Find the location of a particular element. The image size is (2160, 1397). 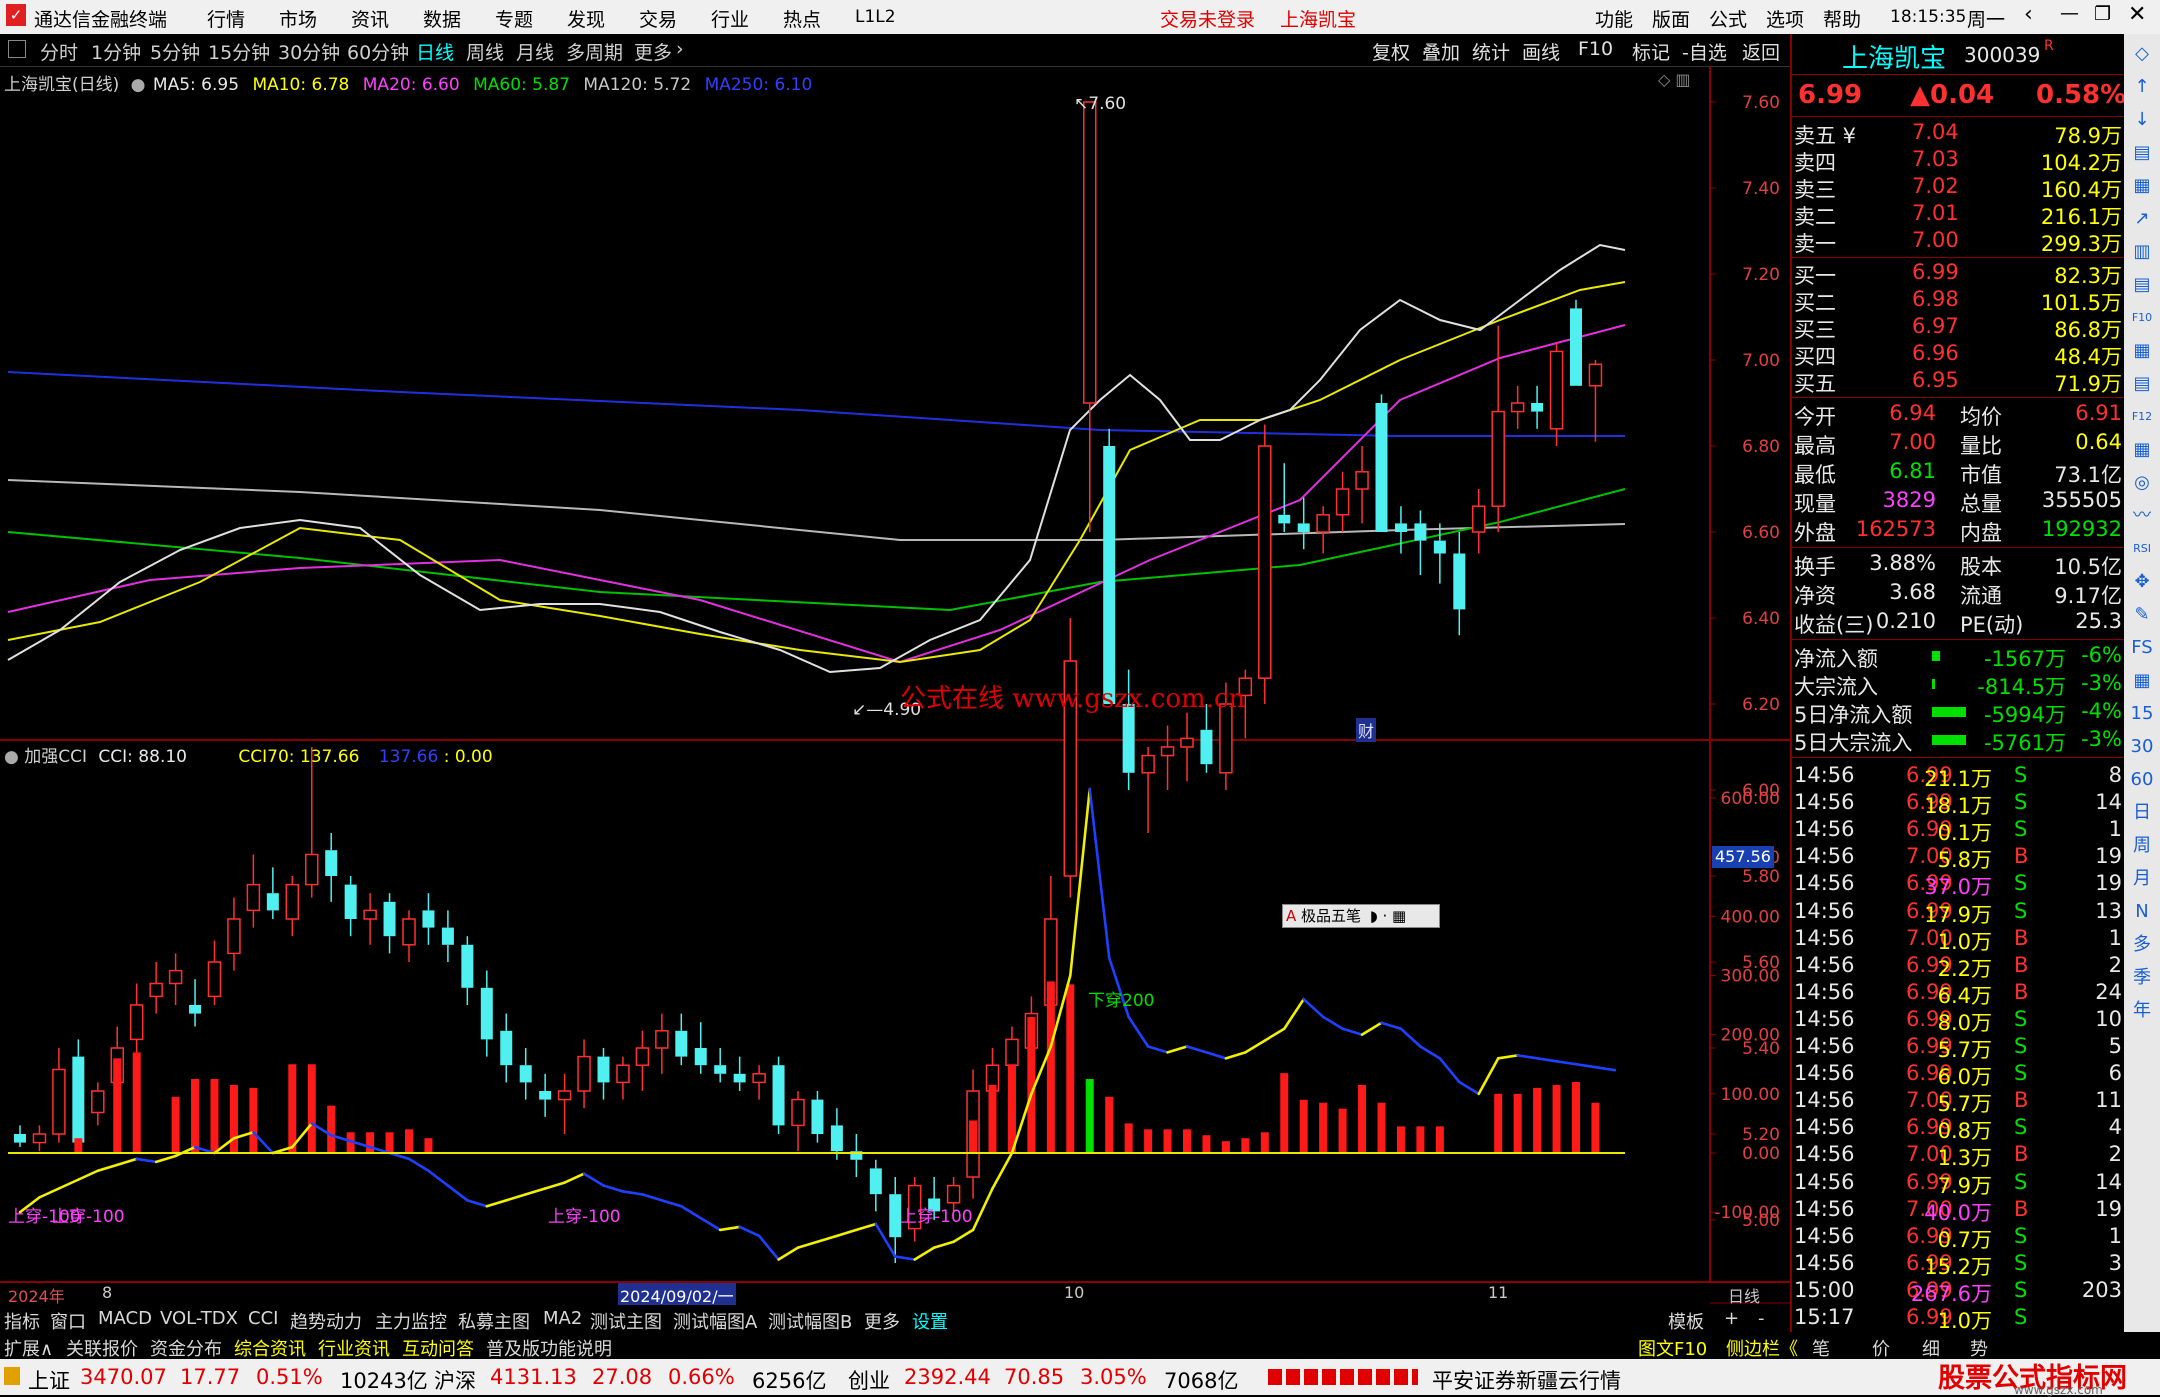

menu-shichang: 市场 is located at coordinates (298, 18).